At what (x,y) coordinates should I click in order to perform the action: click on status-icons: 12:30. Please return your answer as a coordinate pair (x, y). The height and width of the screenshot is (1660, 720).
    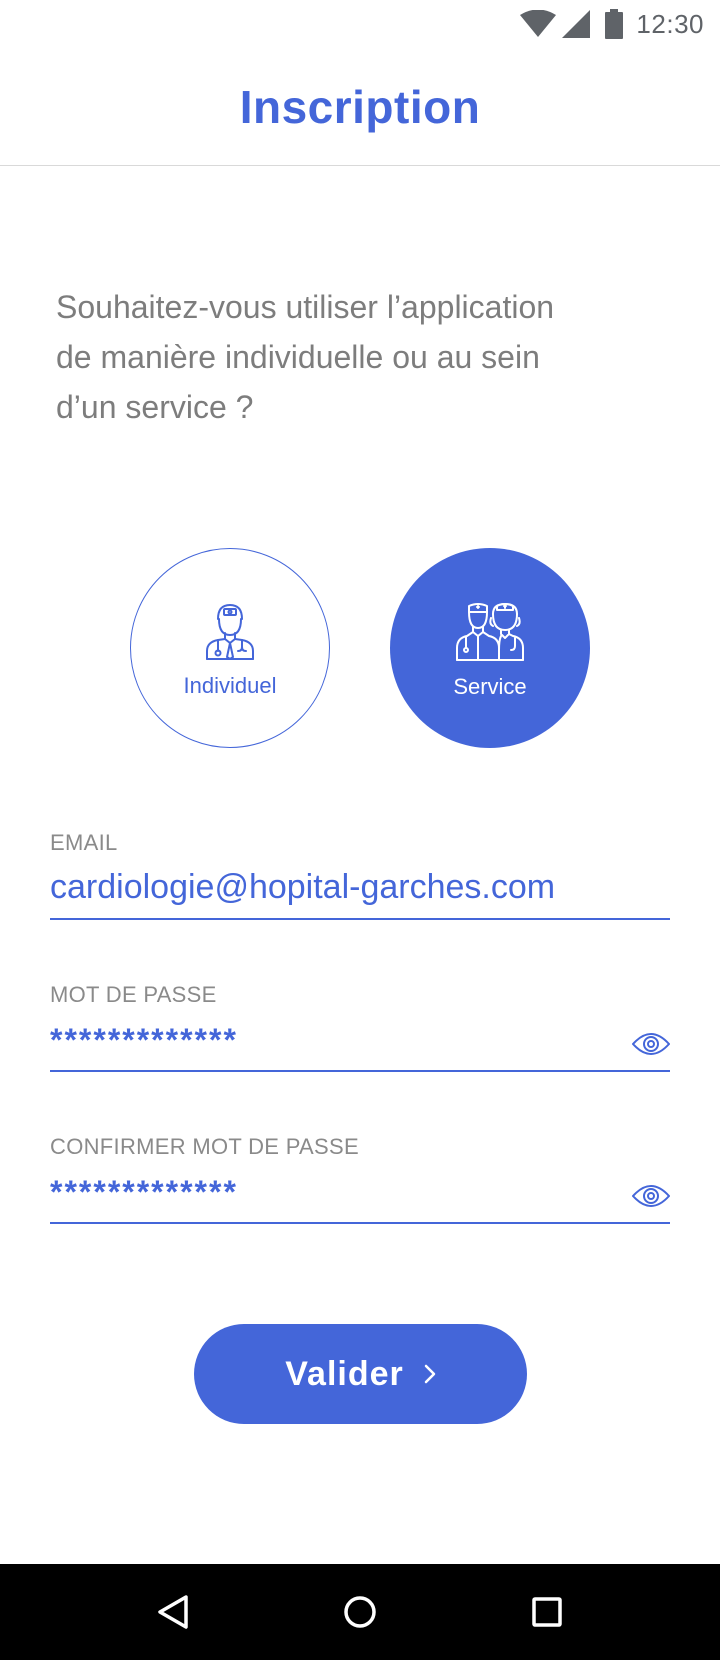
    Looking at the image, I should click on (612, 24).